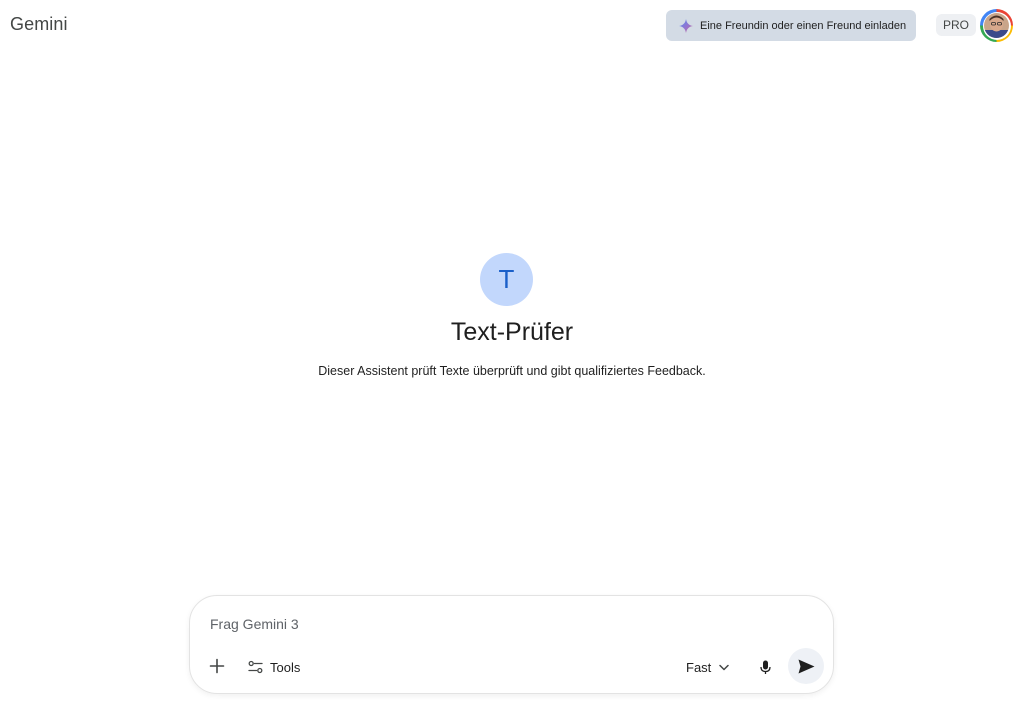 The width and height of the screenshot is (1024, 707). Describe the element at coordinates (511, 644) in the screenshot. I see `prompt-box: Tools Fast` at that location.